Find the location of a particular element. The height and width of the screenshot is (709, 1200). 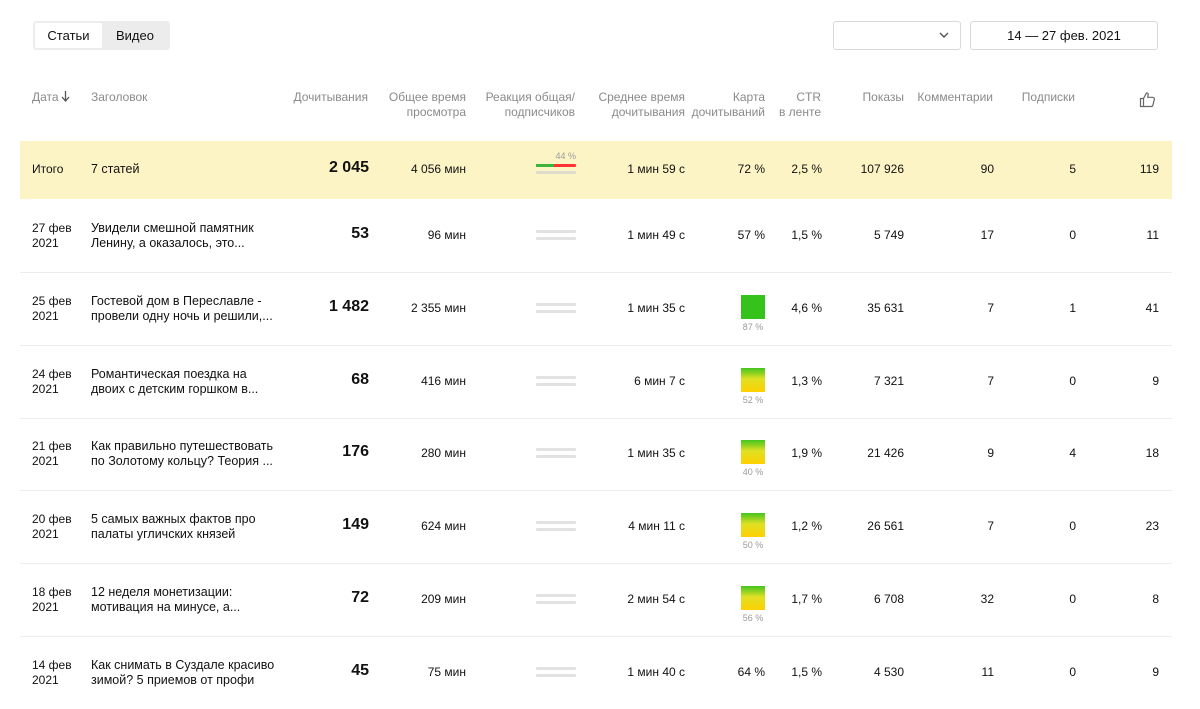

row-avg-time: 1 мин 49 с is located at coordinates (656, 235).